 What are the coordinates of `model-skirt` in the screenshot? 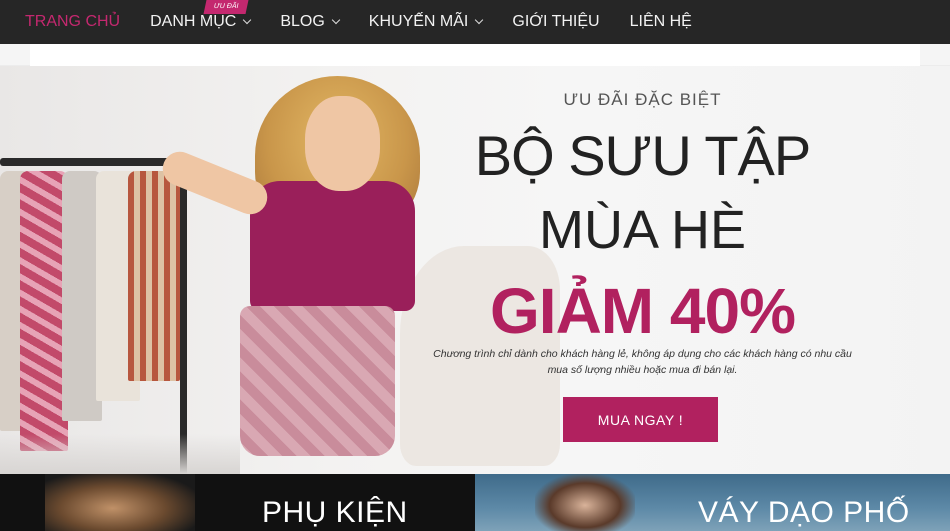 It's located at (317, 381).